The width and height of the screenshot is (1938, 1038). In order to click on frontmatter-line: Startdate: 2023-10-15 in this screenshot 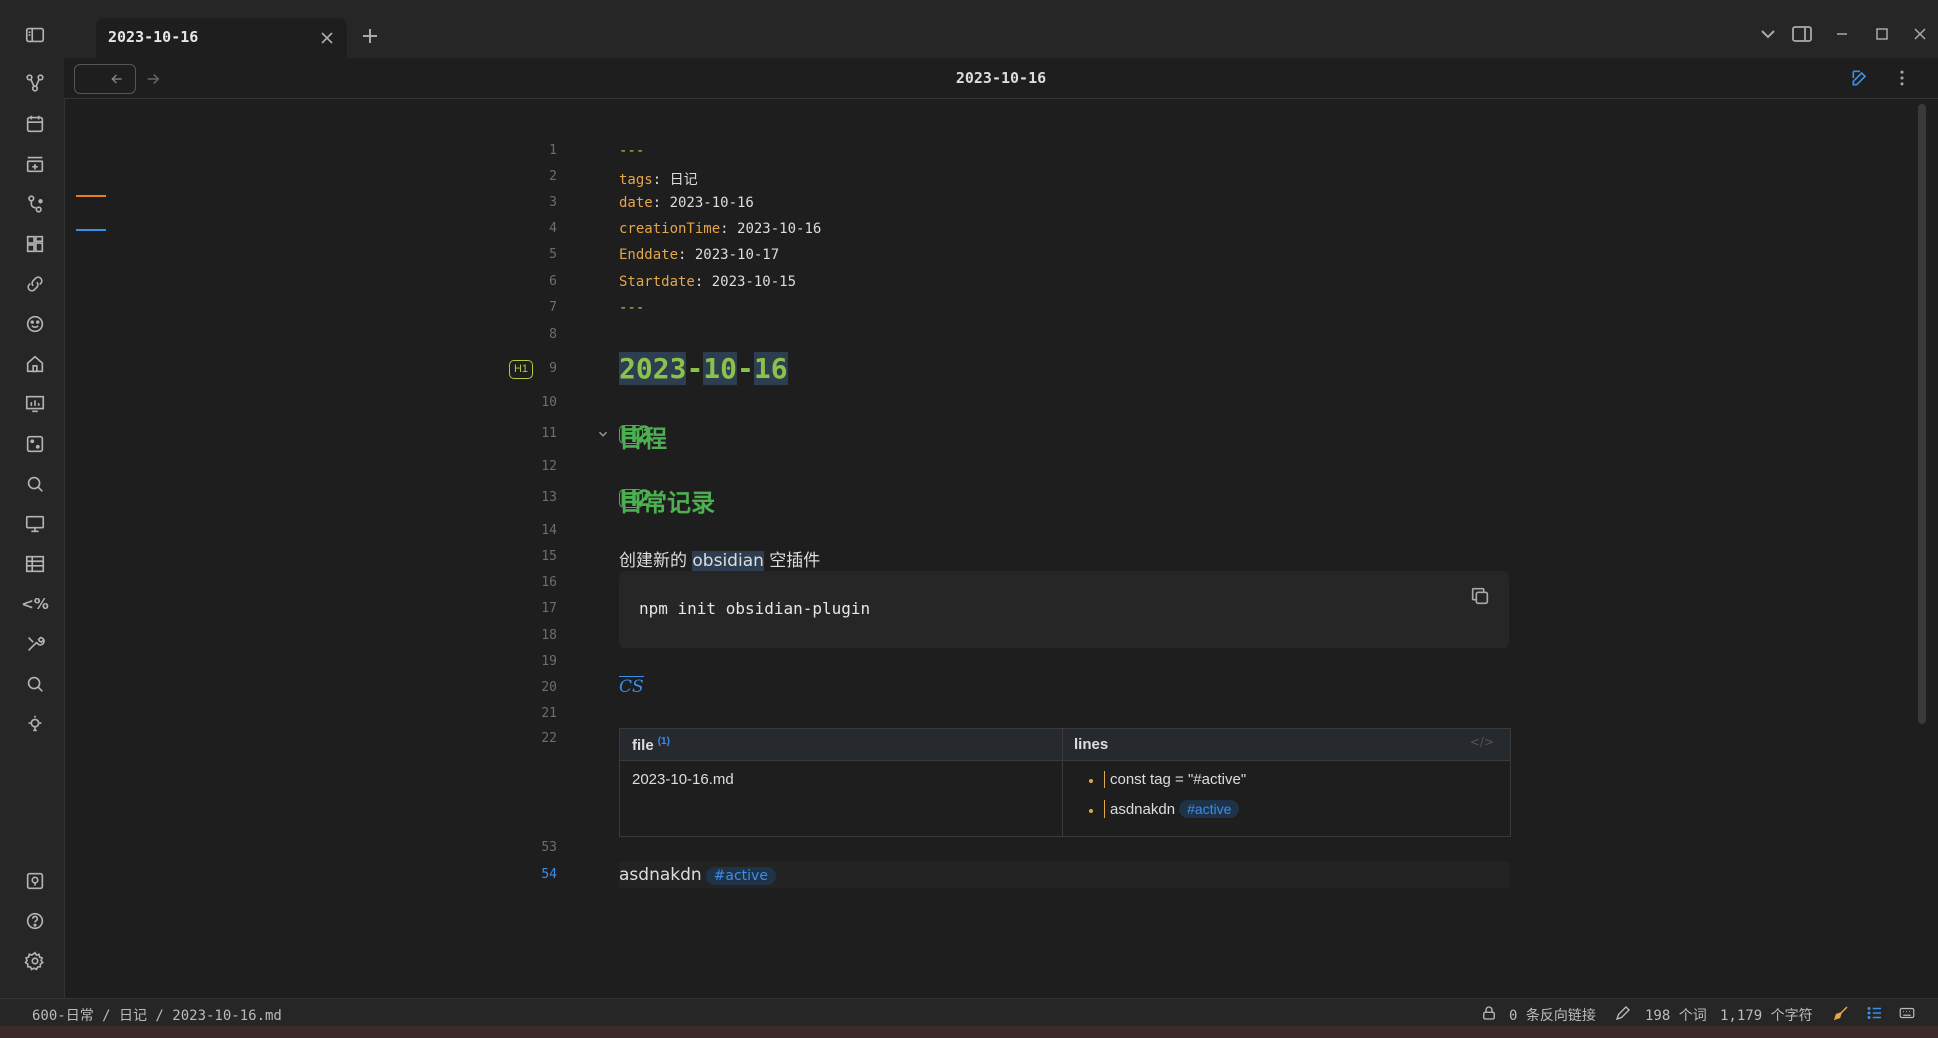, I will do `click(707, 282)`.